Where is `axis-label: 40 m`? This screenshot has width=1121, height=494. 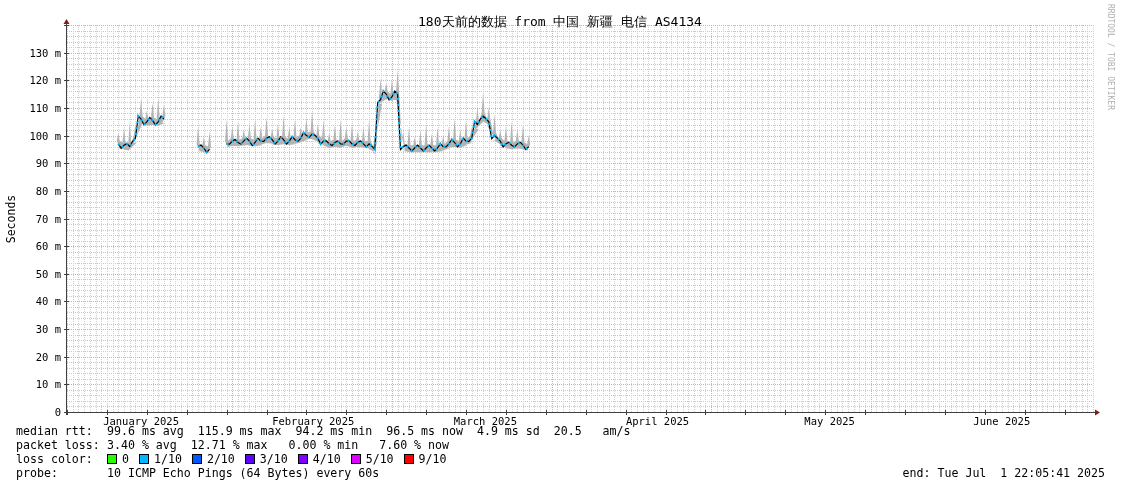
axis-label: 40 m is located at coordinates (48, 301).